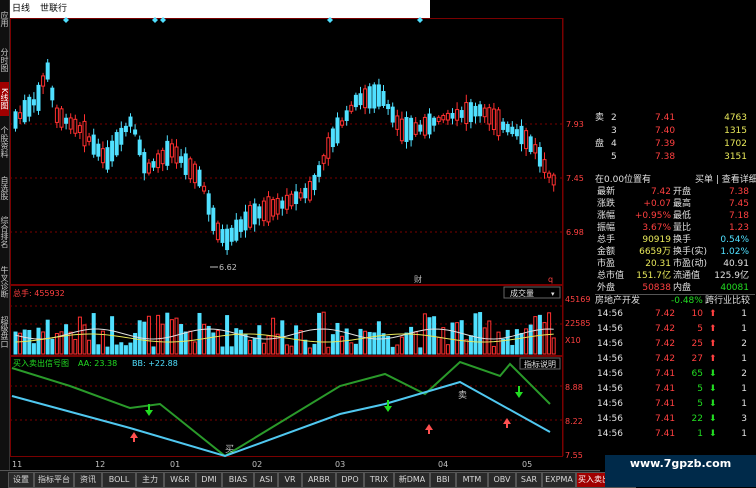 The width and height of the screenshot is (756, 488). I want to click on orderbook-row: 2 7.41 4763, so click(673, 118).